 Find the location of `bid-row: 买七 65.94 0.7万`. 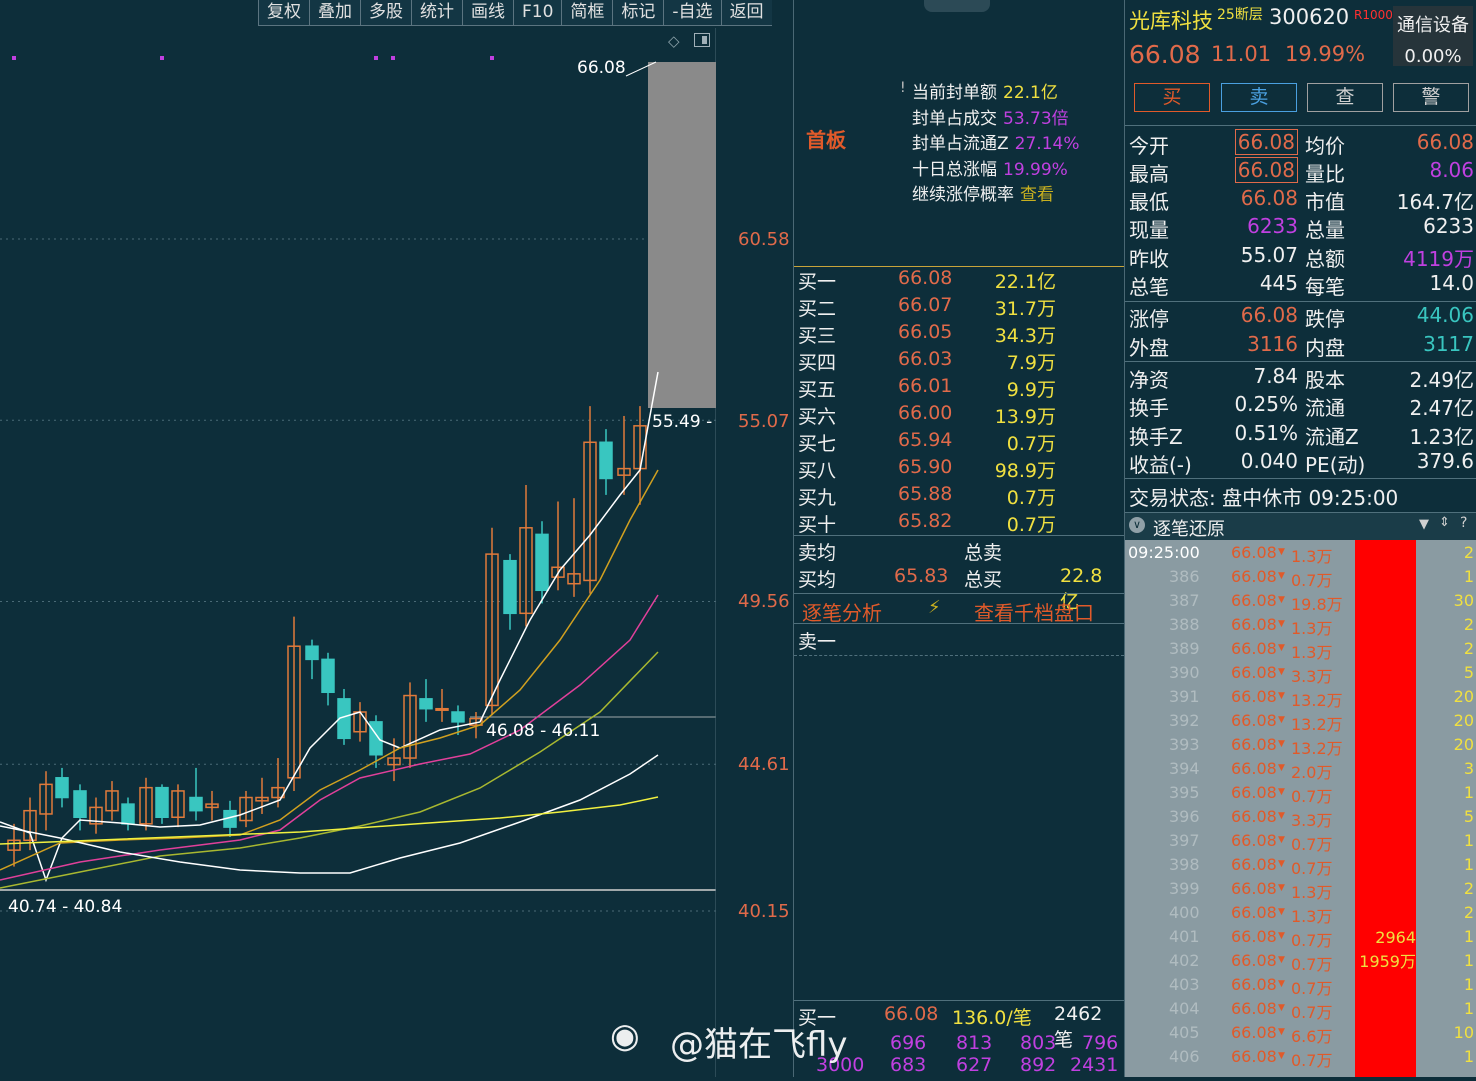

bid-row: 买七 65.94 0.7万 is located at coordinates (959, 442).